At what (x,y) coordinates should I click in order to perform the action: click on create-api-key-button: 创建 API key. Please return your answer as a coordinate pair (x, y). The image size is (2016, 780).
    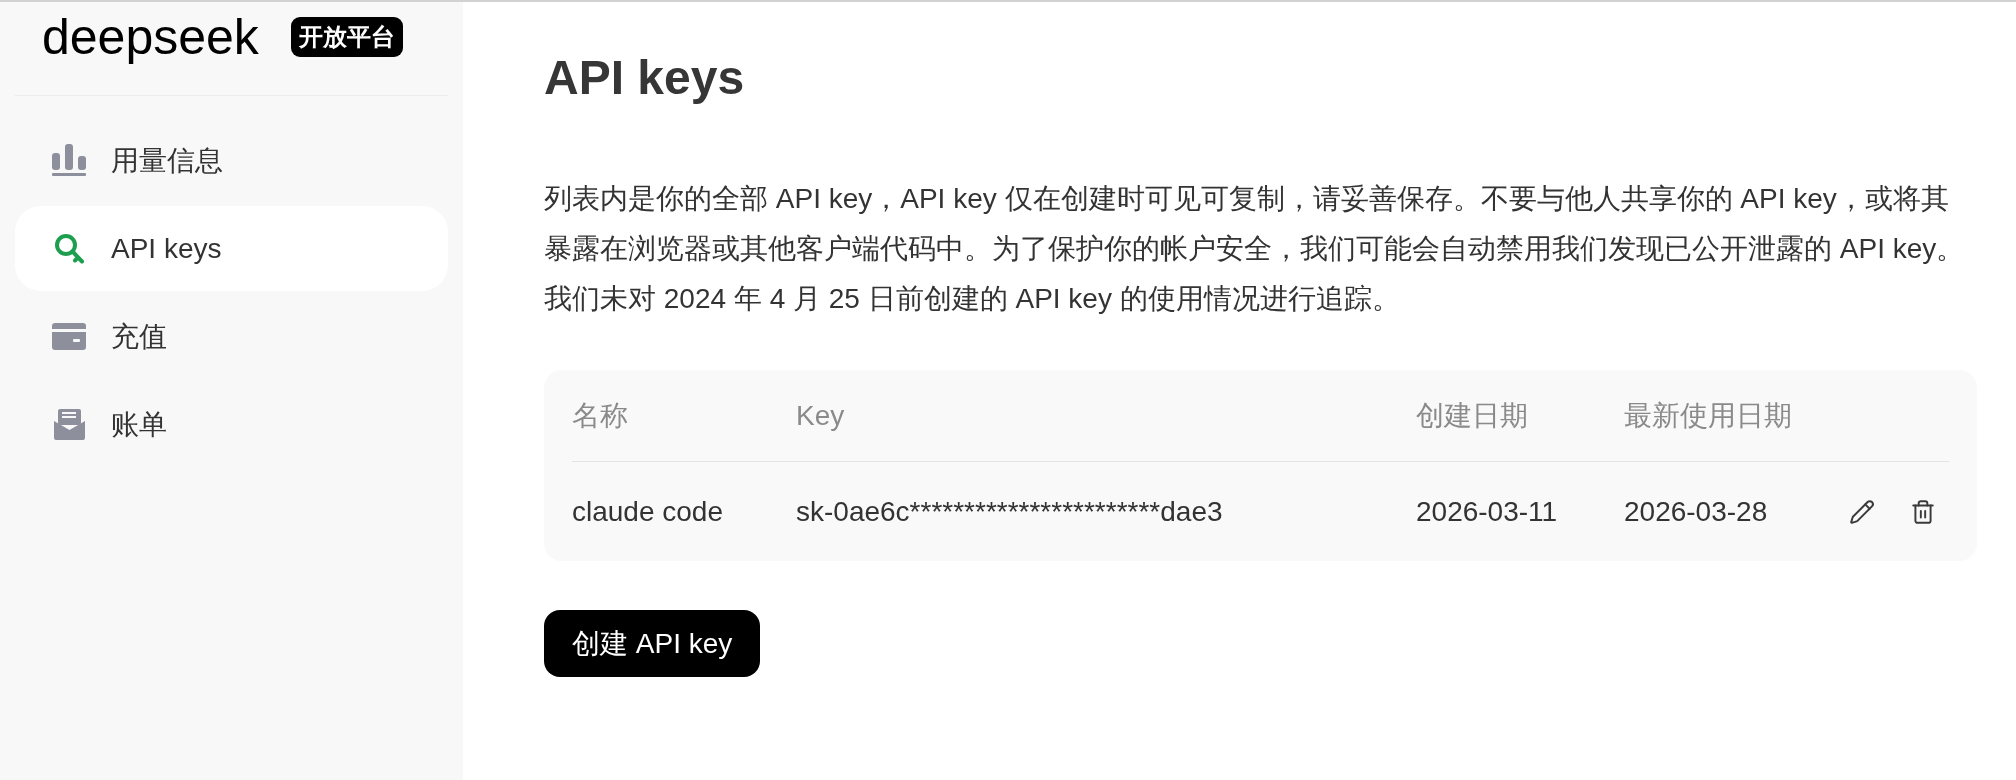
    Looking at the image, I should click on (652, 643).